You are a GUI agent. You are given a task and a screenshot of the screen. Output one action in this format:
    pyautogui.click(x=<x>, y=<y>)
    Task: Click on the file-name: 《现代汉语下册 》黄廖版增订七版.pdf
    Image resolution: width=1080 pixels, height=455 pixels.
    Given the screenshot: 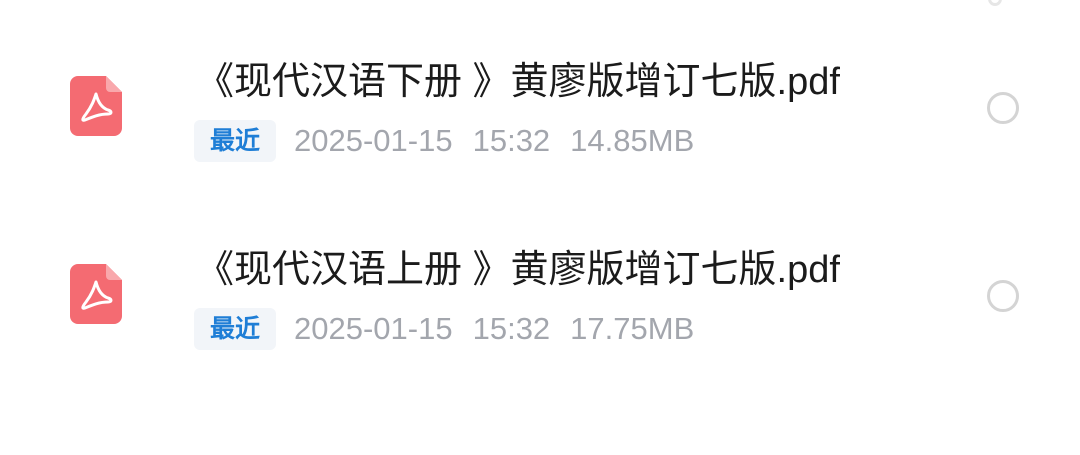 What is the action you would take?
    pyautogui.click(x=518, y=82)
    